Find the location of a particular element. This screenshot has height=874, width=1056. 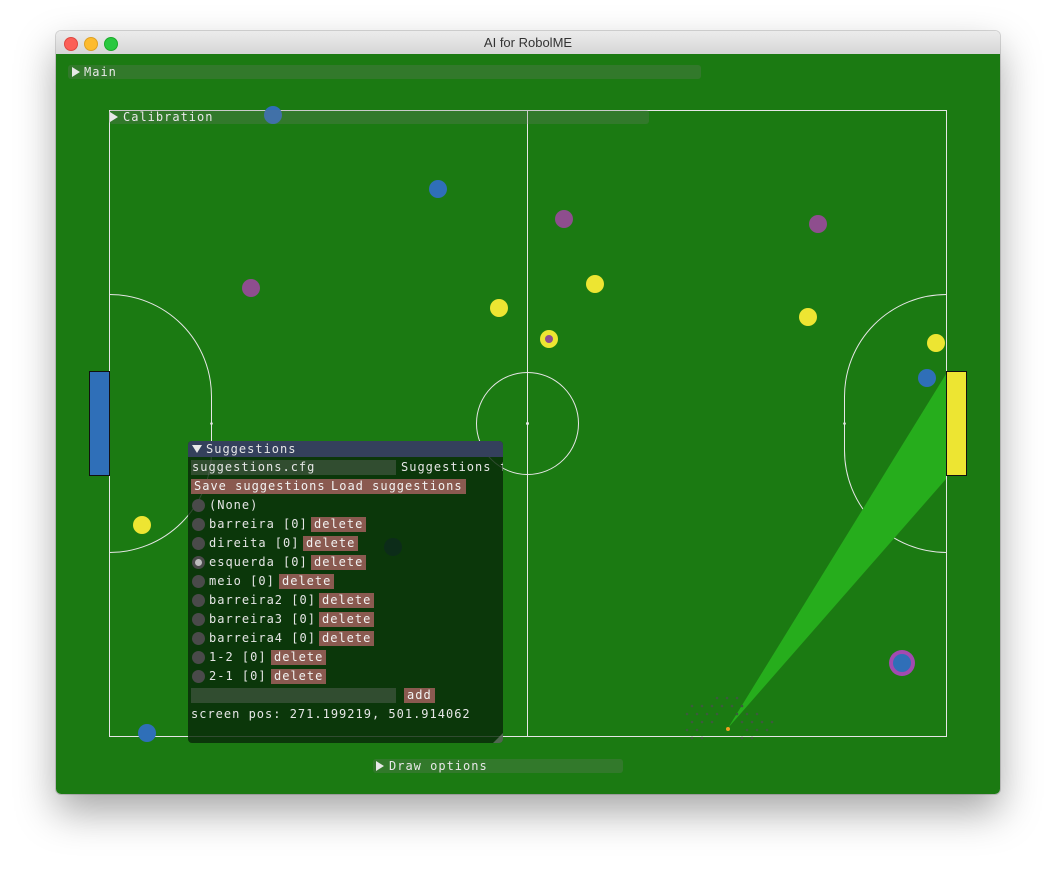

suggestions-file-value: suggestions.cfg is located at coordinates (254, 467).